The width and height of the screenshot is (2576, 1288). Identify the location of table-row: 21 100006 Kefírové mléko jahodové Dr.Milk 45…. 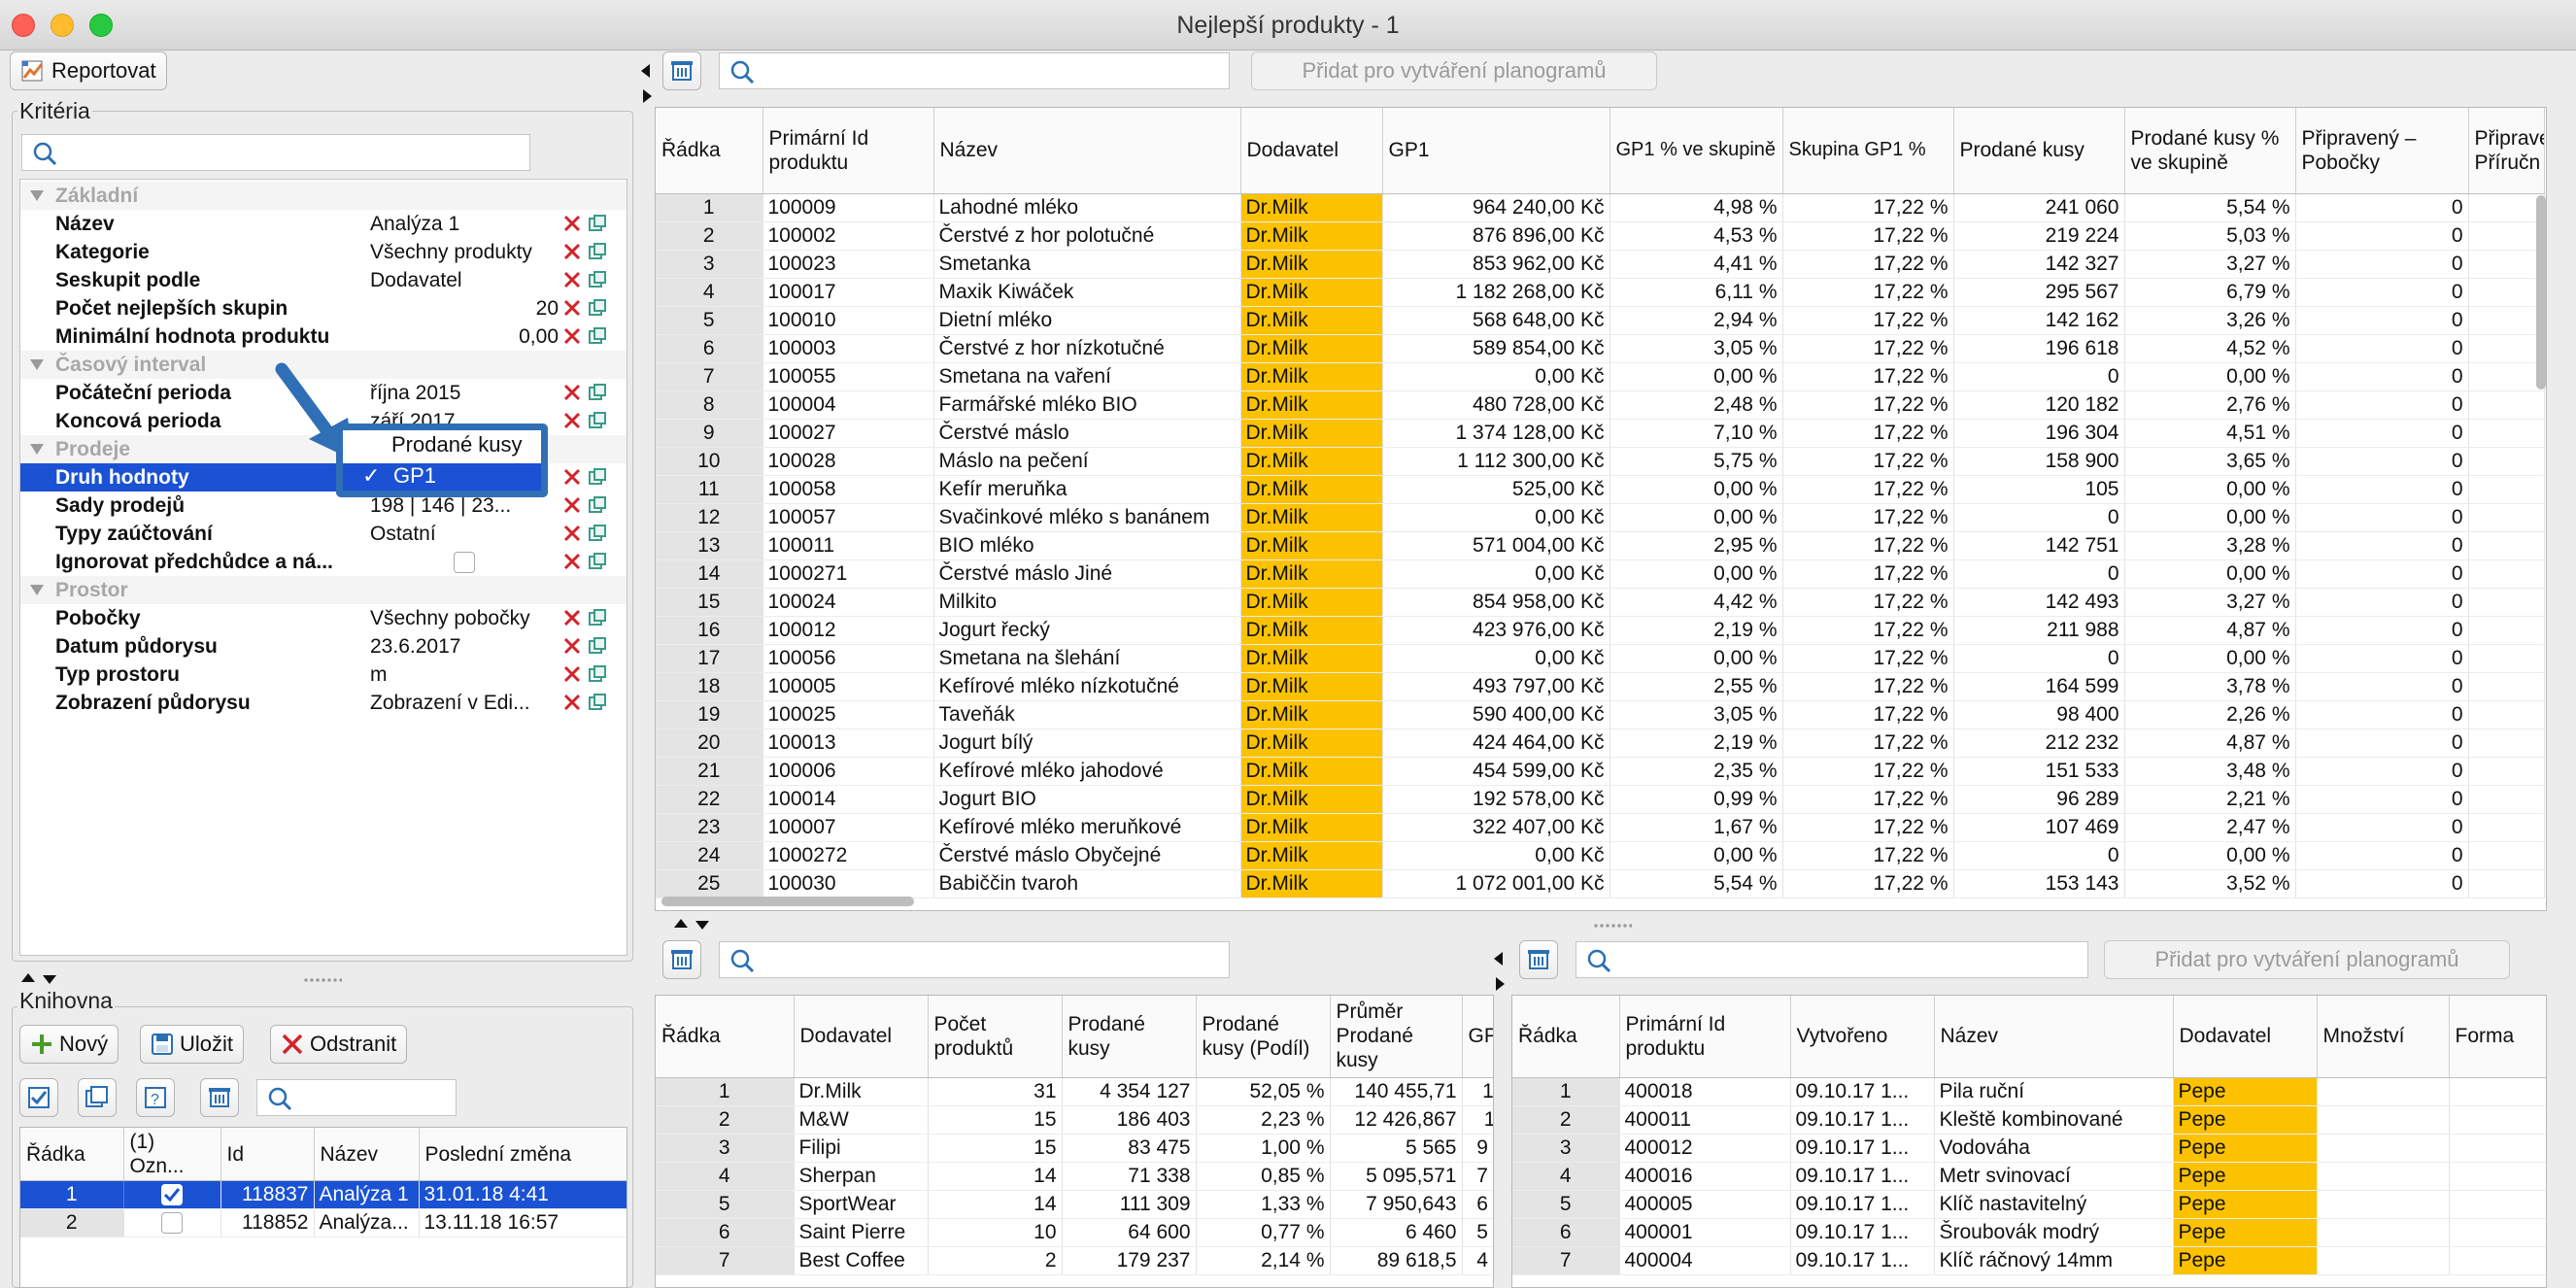
(1600, 771).